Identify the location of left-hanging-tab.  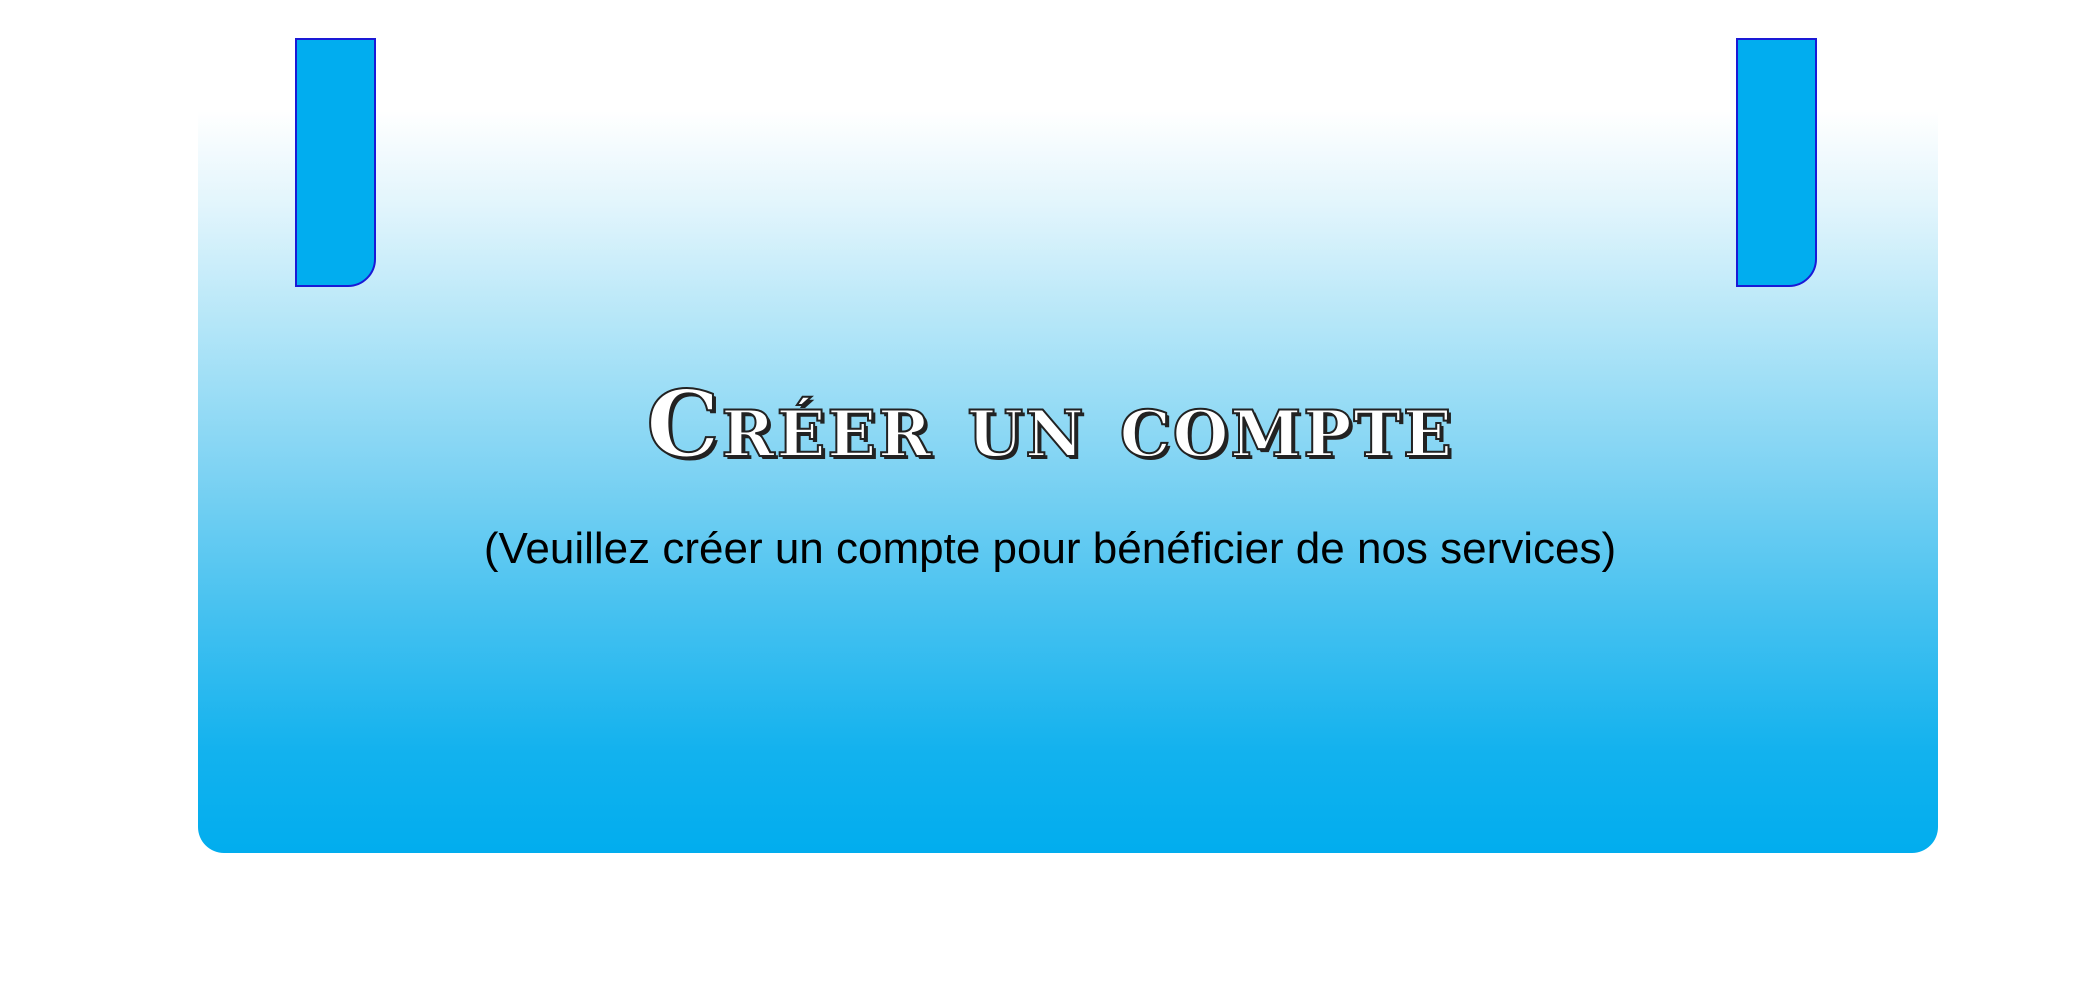
(335, 162).